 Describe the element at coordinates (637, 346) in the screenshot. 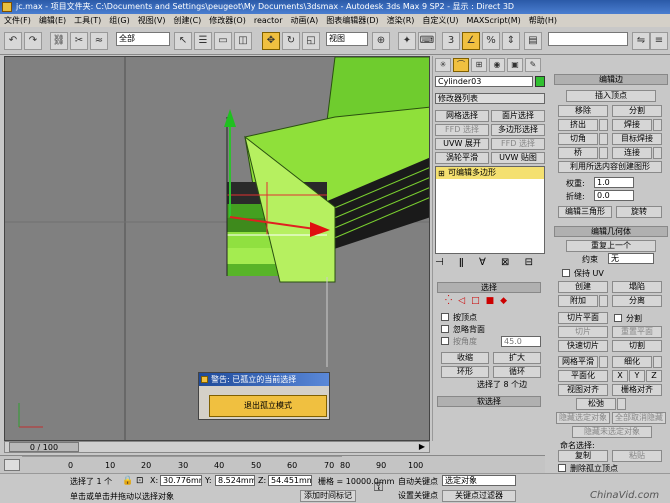

I see `cut-button: 切割` at that location.